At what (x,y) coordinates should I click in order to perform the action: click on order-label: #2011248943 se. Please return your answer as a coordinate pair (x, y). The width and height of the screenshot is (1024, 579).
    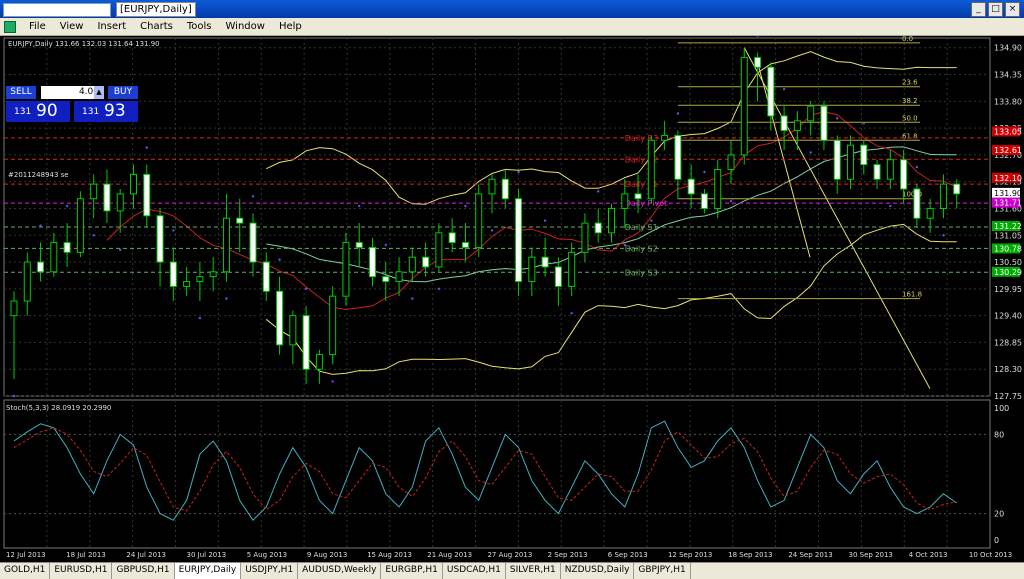
    Looking at the image, I should click on (38, 175).